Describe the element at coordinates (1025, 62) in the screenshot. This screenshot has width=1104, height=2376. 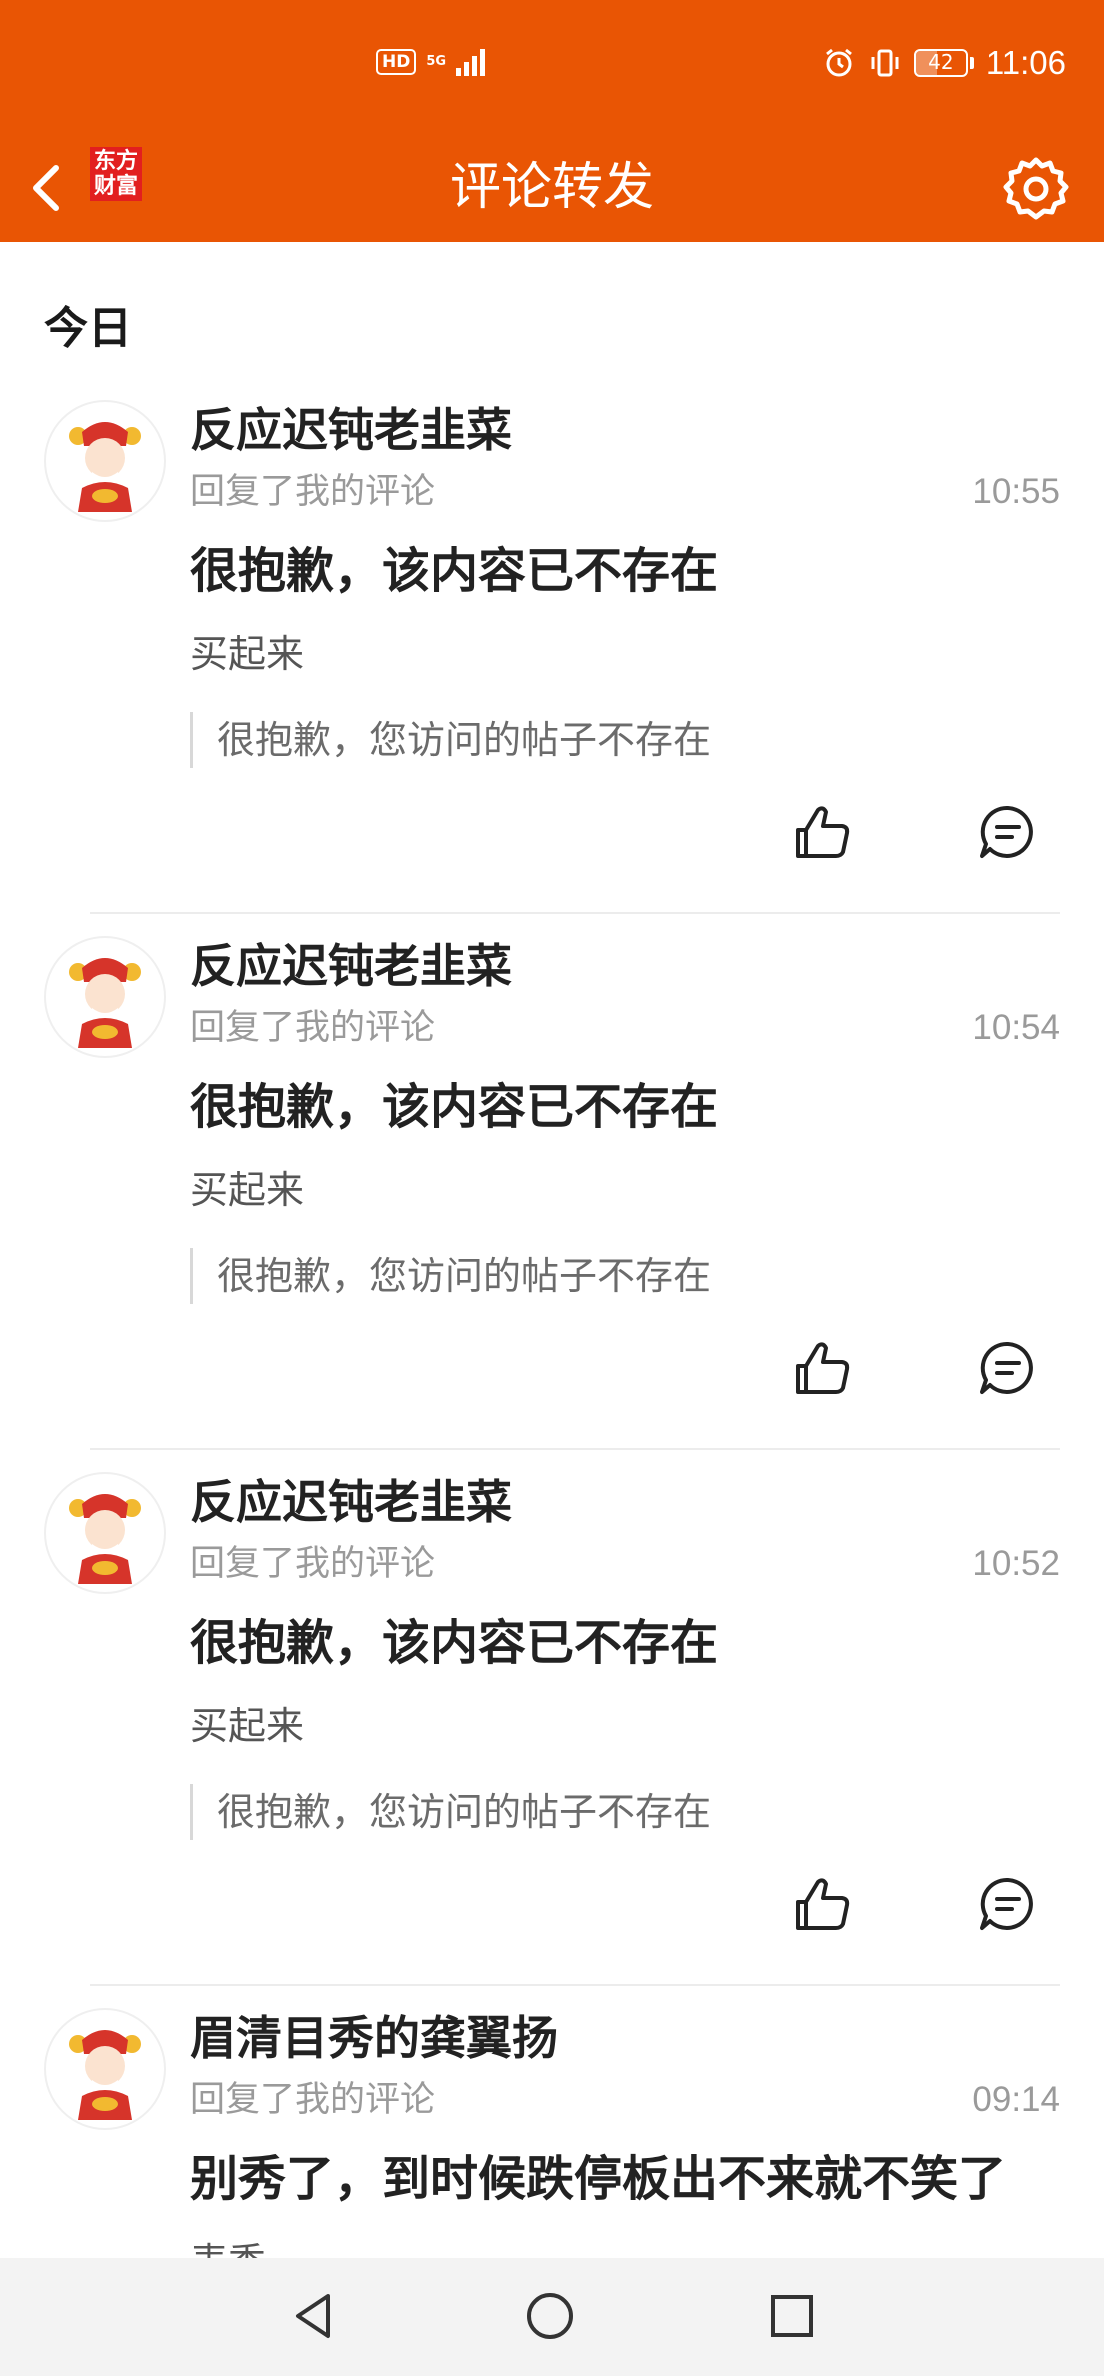
I see `status-time: 11:06` at that location.